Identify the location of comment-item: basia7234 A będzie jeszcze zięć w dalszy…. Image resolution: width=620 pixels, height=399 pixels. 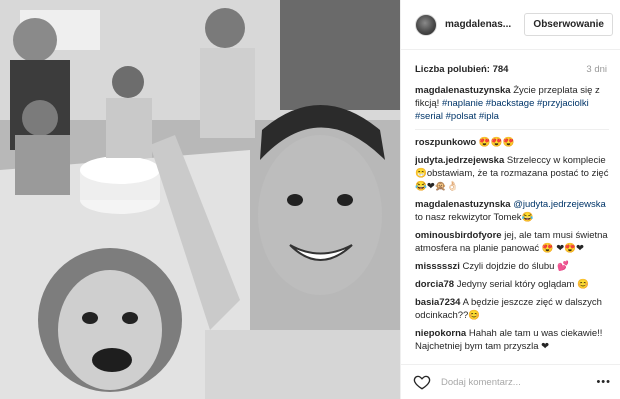
(512, 309).